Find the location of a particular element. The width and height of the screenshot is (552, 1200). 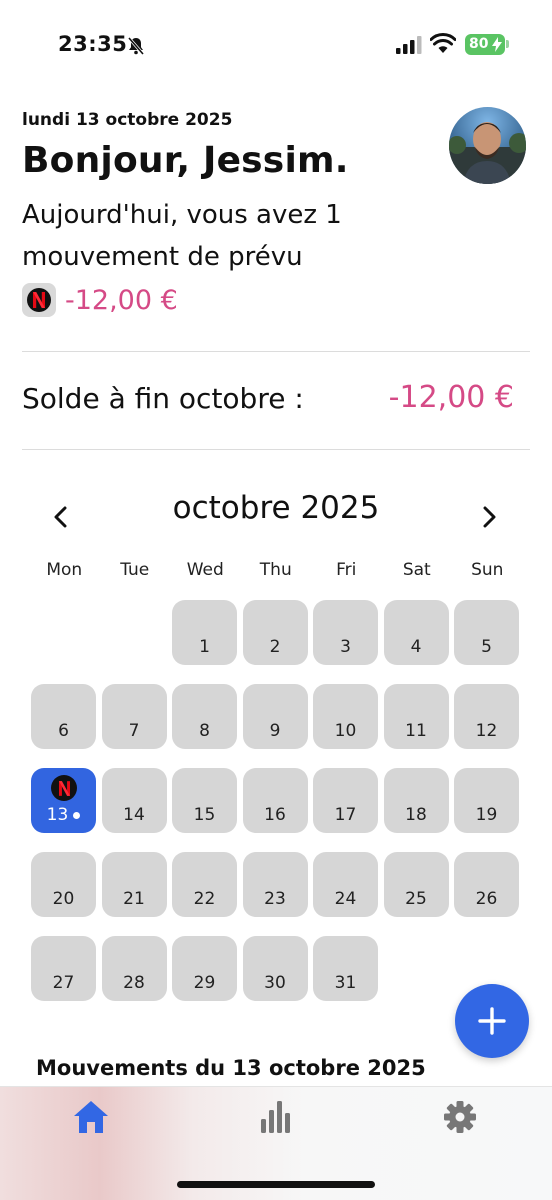

calendar-day: 12 is located at coordinates (486, 716).